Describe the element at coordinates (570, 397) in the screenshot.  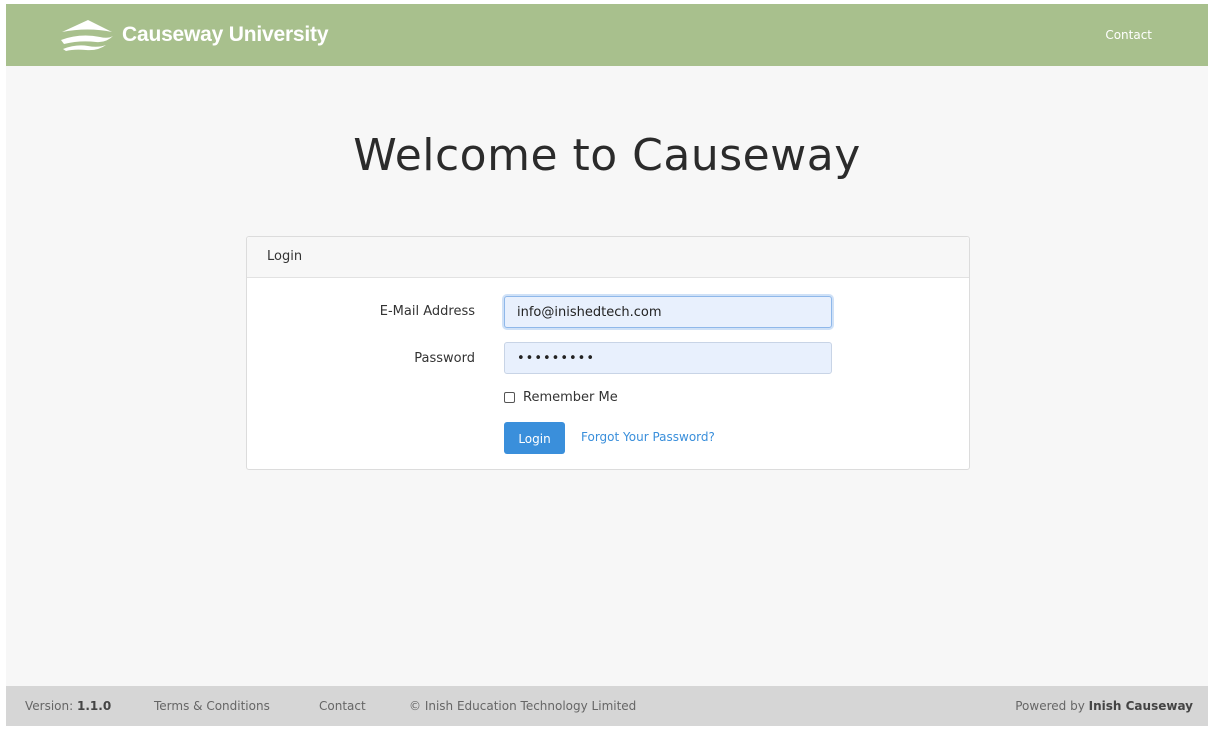
I see `remember-me-label: Remember Me` at that location.